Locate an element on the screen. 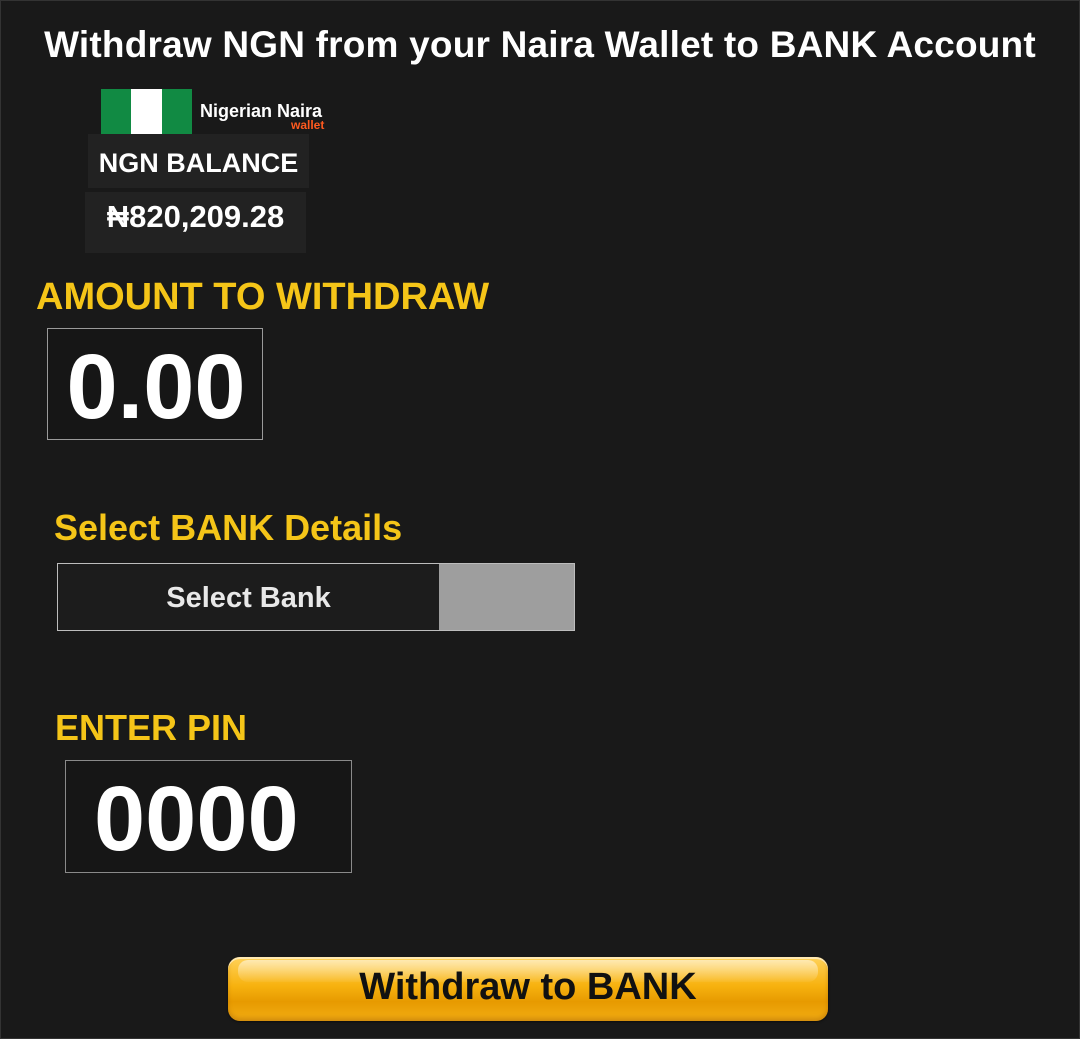 This screenshot has width=1080, height=1039. pin-field is located at coordinates (208, 816).